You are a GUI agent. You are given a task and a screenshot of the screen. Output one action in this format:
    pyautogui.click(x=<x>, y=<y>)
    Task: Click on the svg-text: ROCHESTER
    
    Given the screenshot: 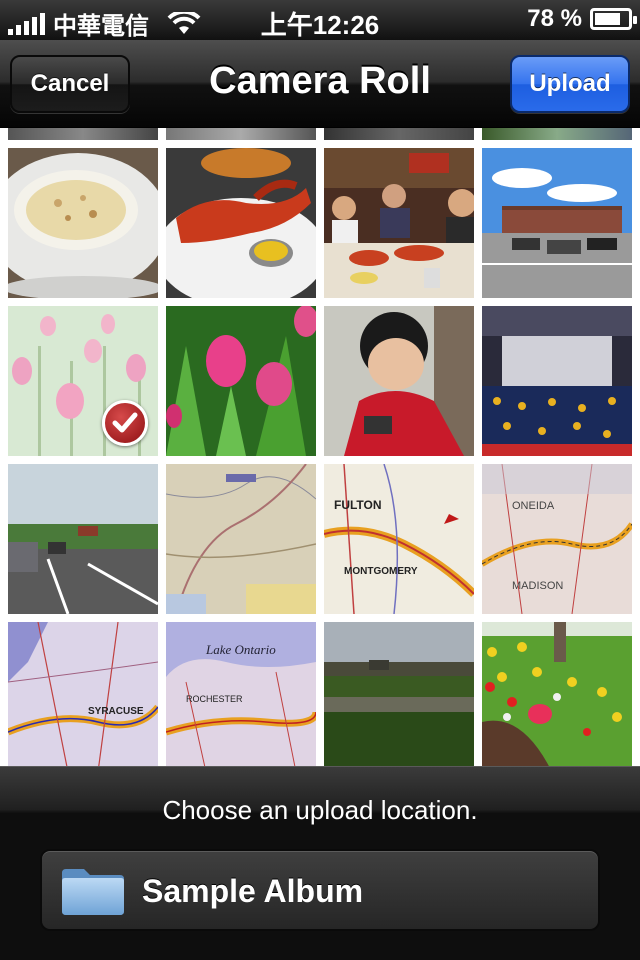 What is the action you would take?
    pyautogui.click(x=214, y=699)
    